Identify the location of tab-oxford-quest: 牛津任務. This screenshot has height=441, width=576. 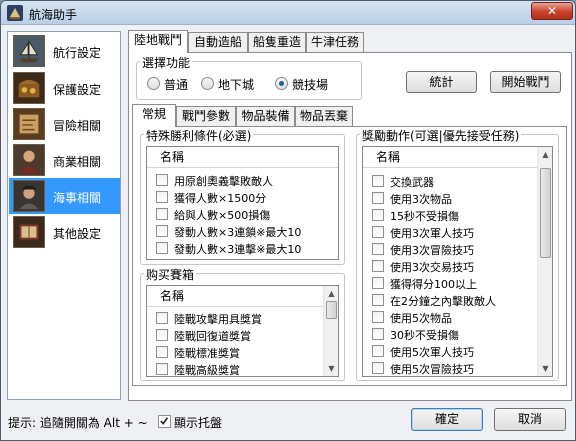
(335, 42).